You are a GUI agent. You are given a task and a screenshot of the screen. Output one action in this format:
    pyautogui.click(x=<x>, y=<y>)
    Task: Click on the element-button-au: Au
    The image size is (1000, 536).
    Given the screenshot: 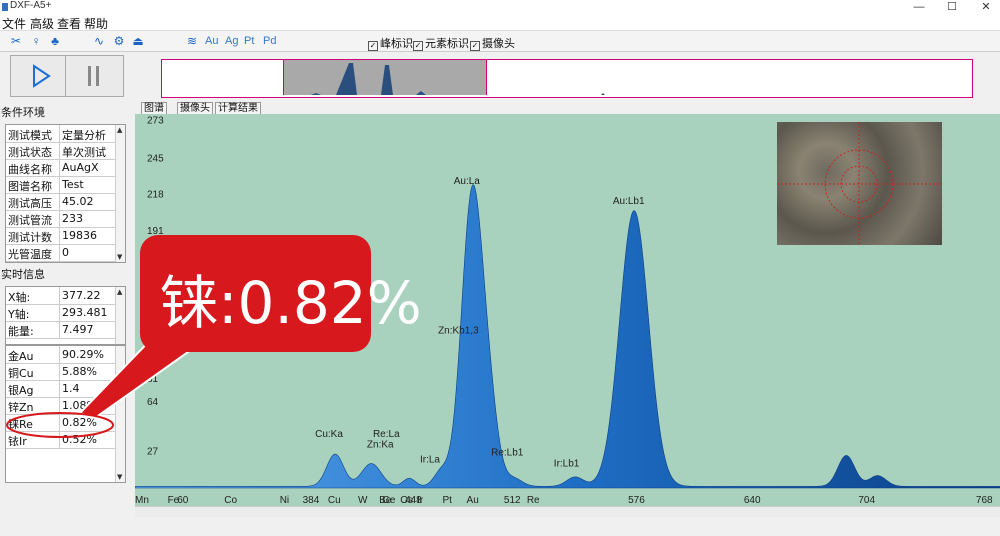 What is the action you would take?
    pyautogui.click(x=211, y=41)
    